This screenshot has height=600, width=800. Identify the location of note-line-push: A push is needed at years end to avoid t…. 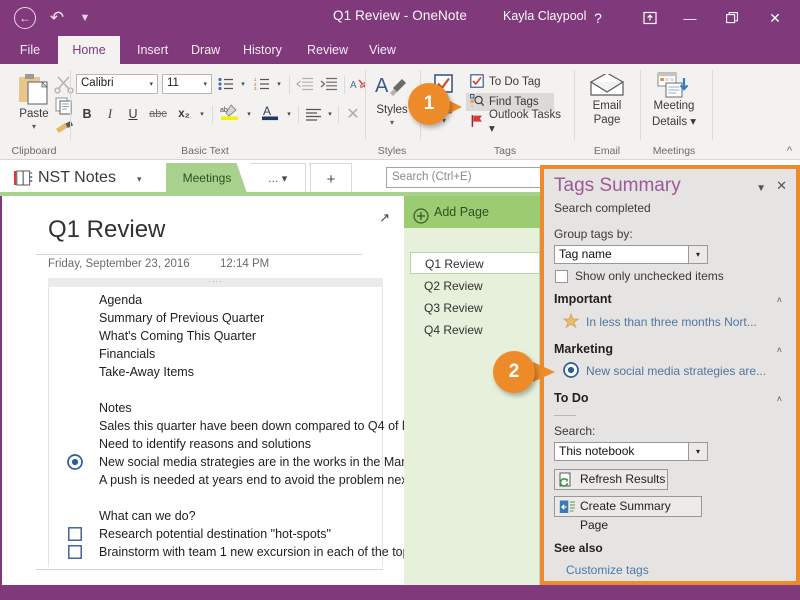
(255, 480).